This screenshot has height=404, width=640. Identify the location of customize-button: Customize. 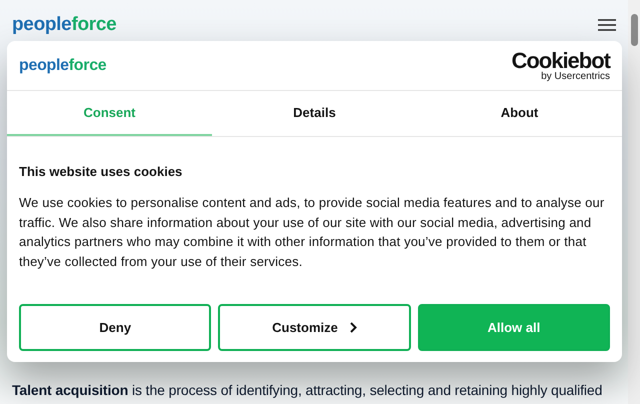
(314, 327).